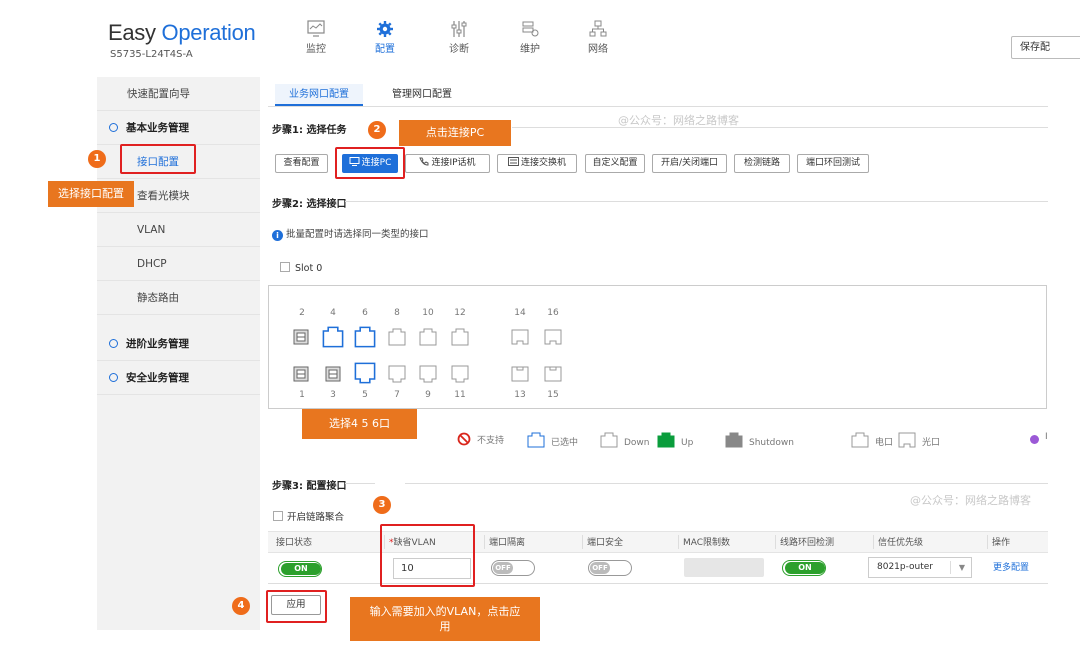  Describe the element at coordinates (302, 313) in the screenshot. I see `port-number: 2` at that location.